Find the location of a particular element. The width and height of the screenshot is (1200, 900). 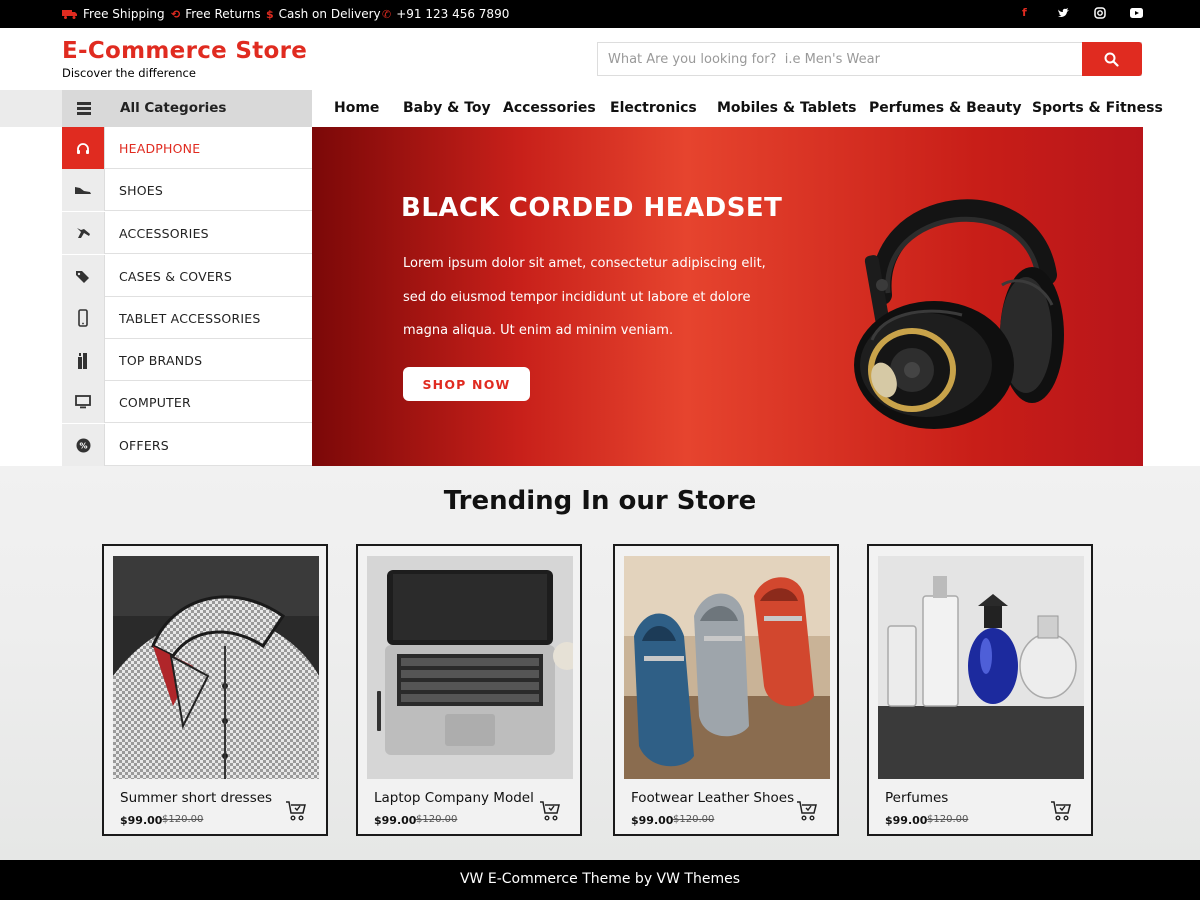

phone-item: ✆ +91 123 456 7890 is located at coordinates (445, 14).